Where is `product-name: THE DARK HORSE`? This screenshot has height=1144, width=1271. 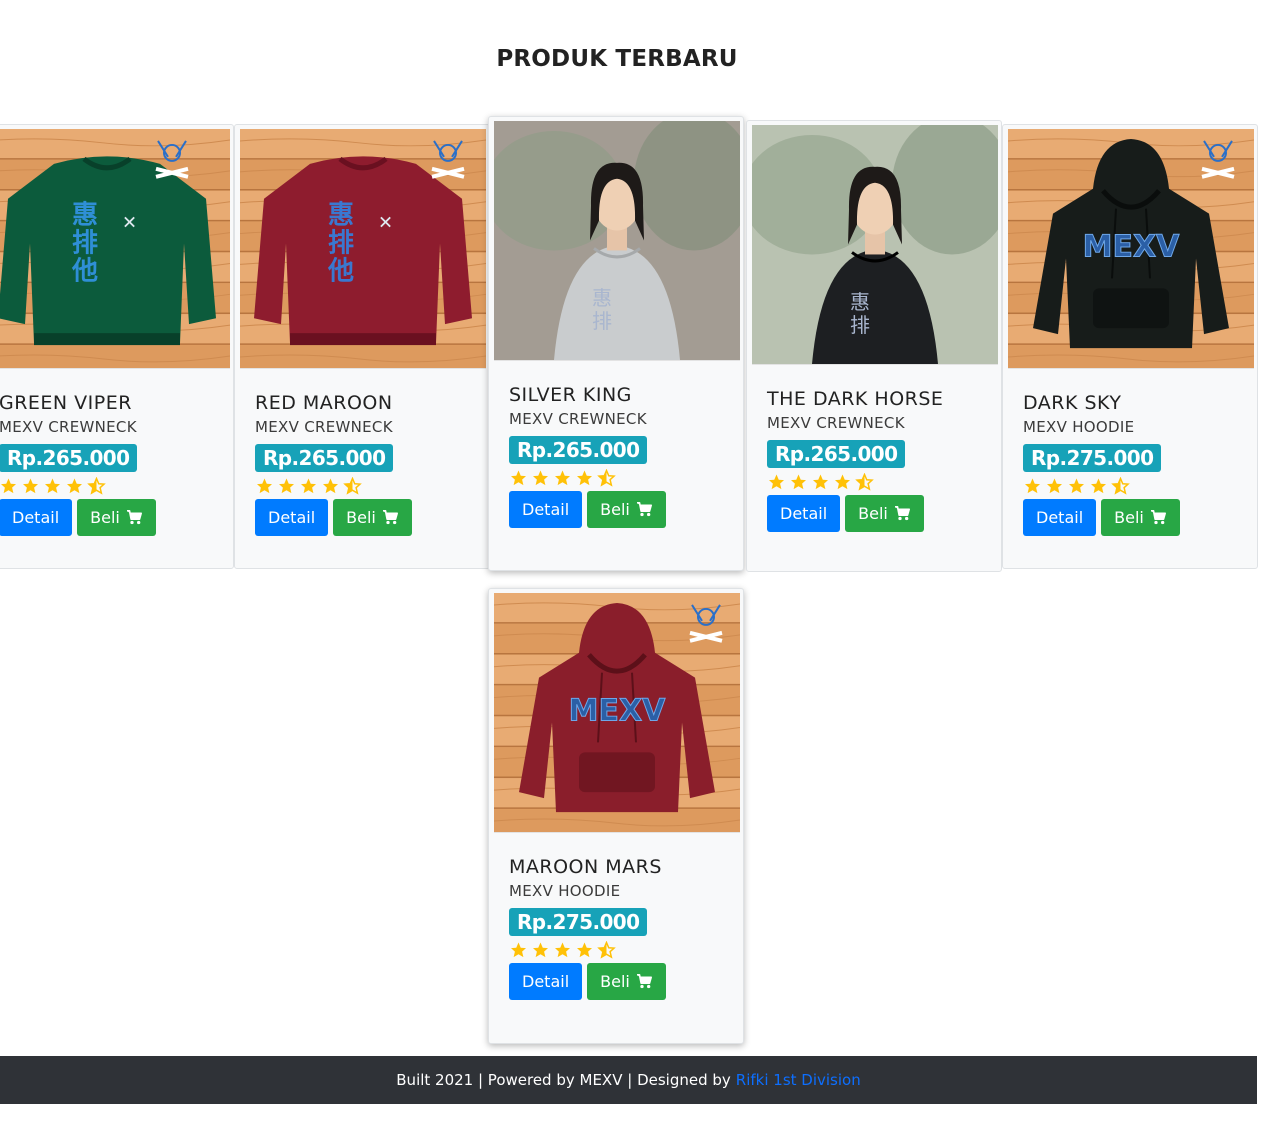 product-name: THE DARK HORSE is located at coordinates (855, 399).